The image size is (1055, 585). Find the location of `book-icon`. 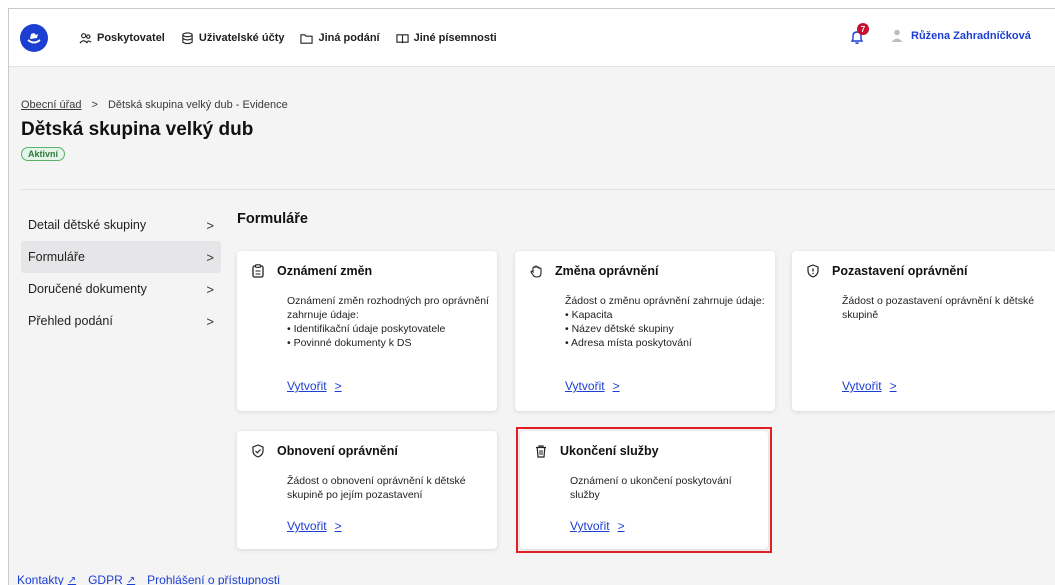

book-icon is located at coordinates (402, 38).